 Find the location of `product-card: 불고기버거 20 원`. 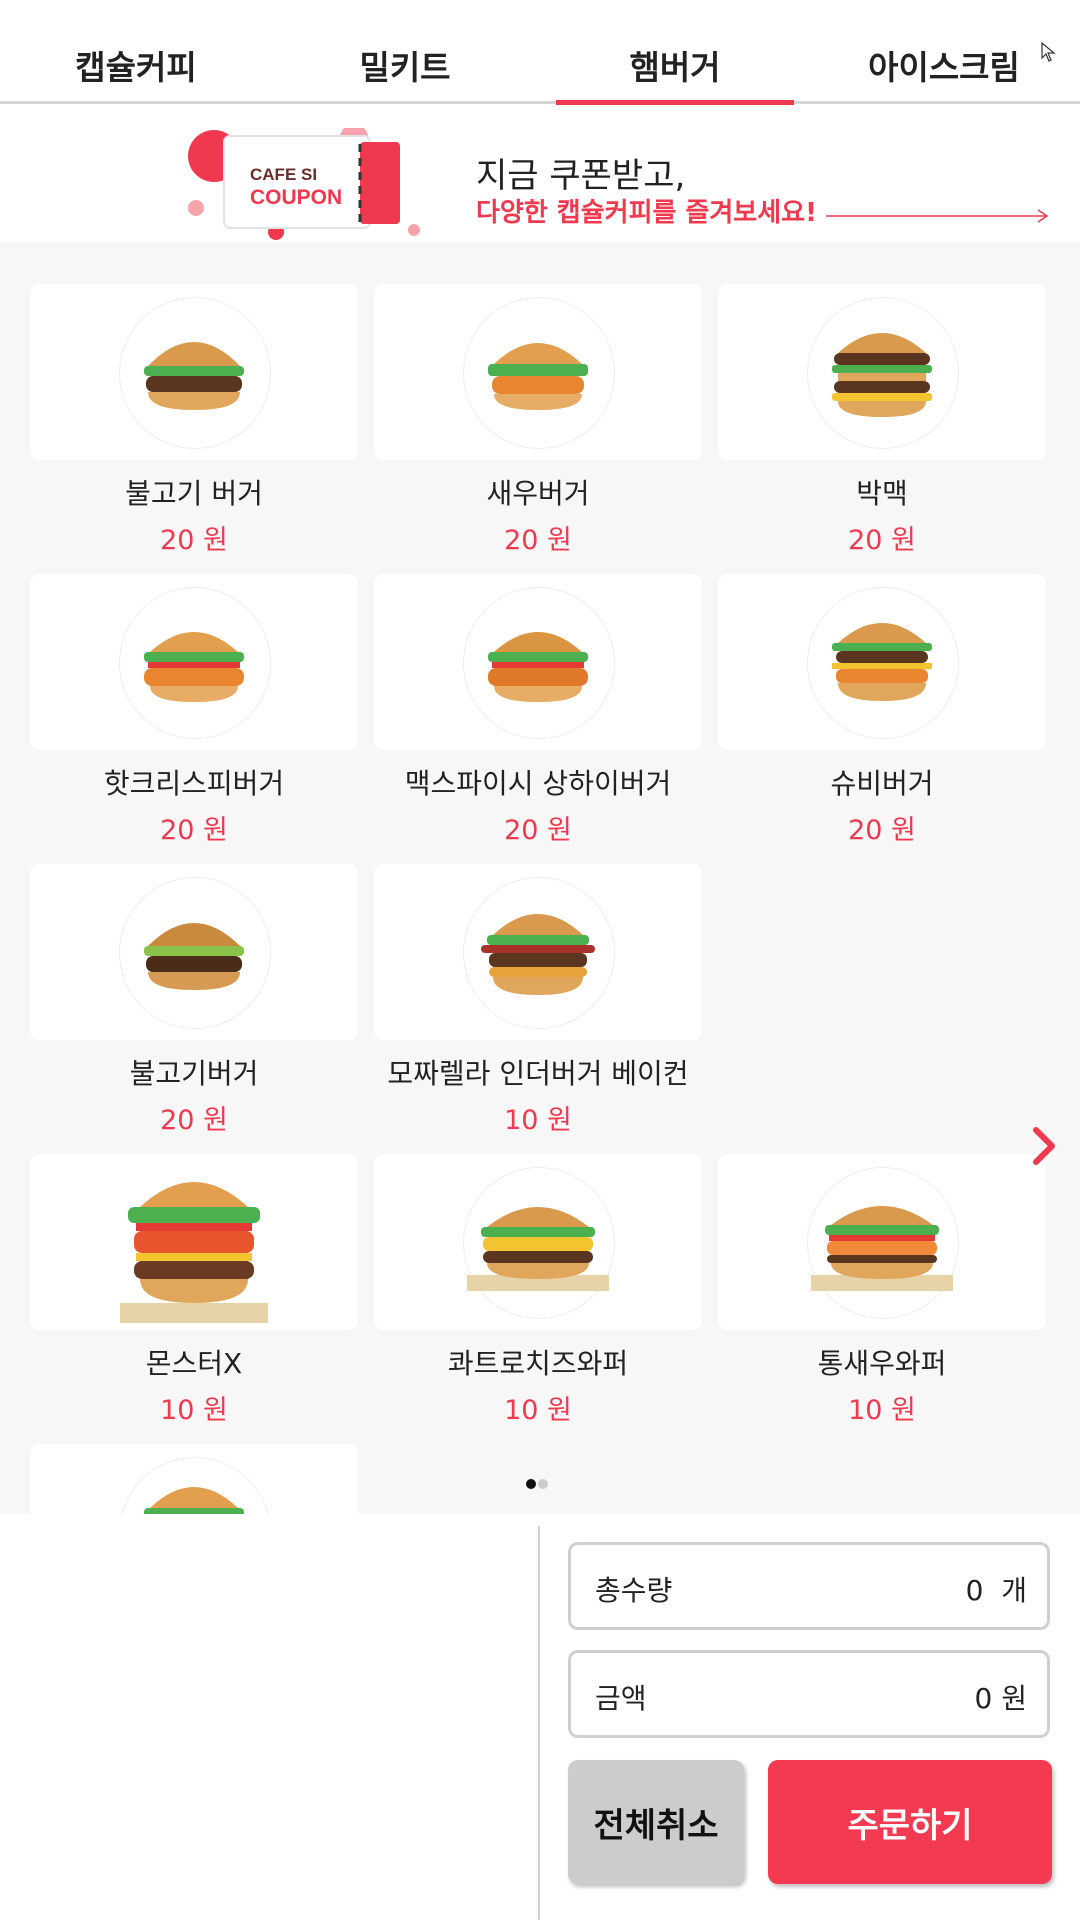

product-card: 불고기버거 20 원 is located at coordinates (194, 1000).